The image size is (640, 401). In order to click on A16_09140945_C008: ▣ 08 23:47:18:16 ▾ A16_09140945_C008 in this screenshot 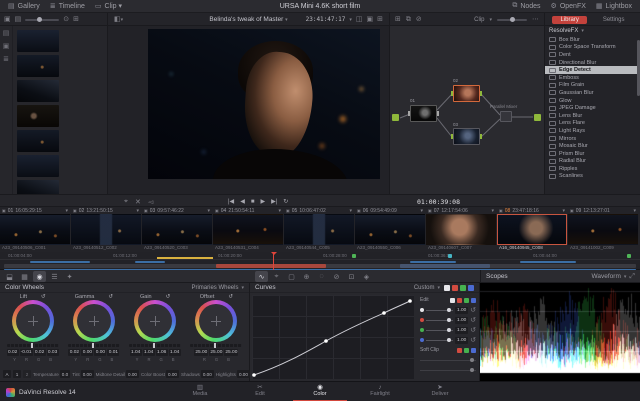, I will do `click(532, 229)`.